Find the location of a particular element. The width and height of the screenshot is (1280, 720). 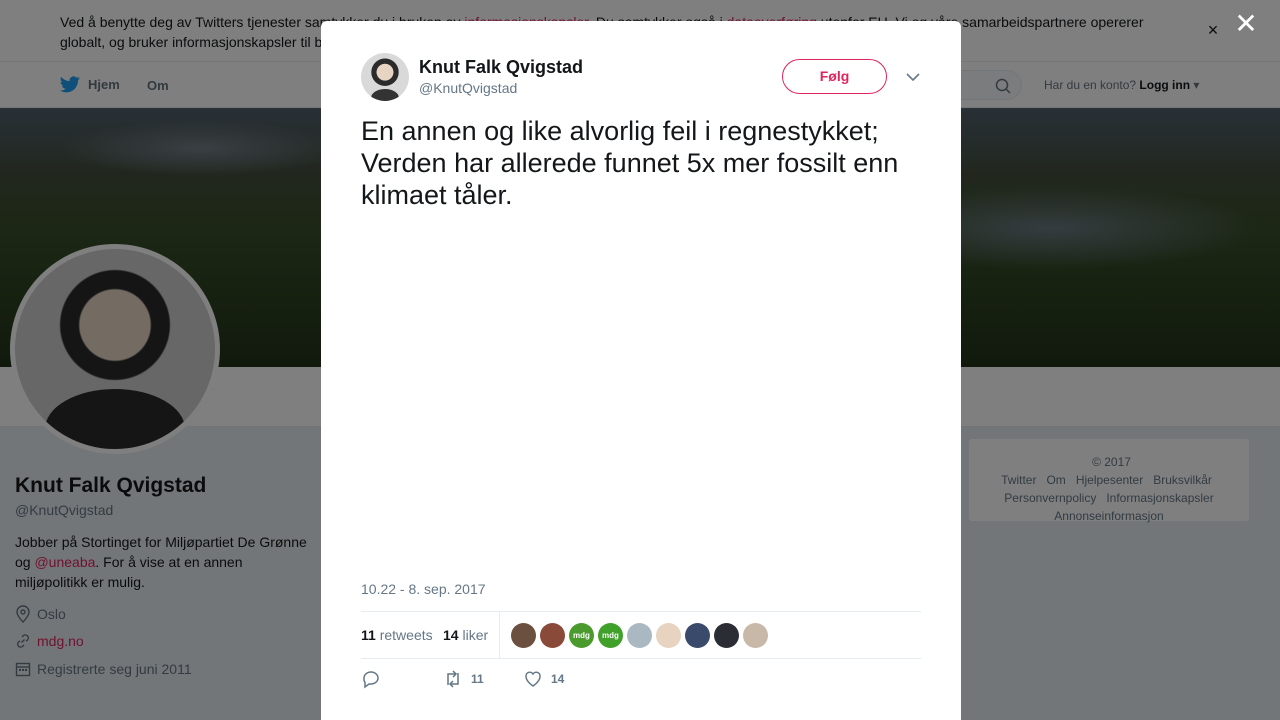

reply-icon is located at coordinates (371, 680).